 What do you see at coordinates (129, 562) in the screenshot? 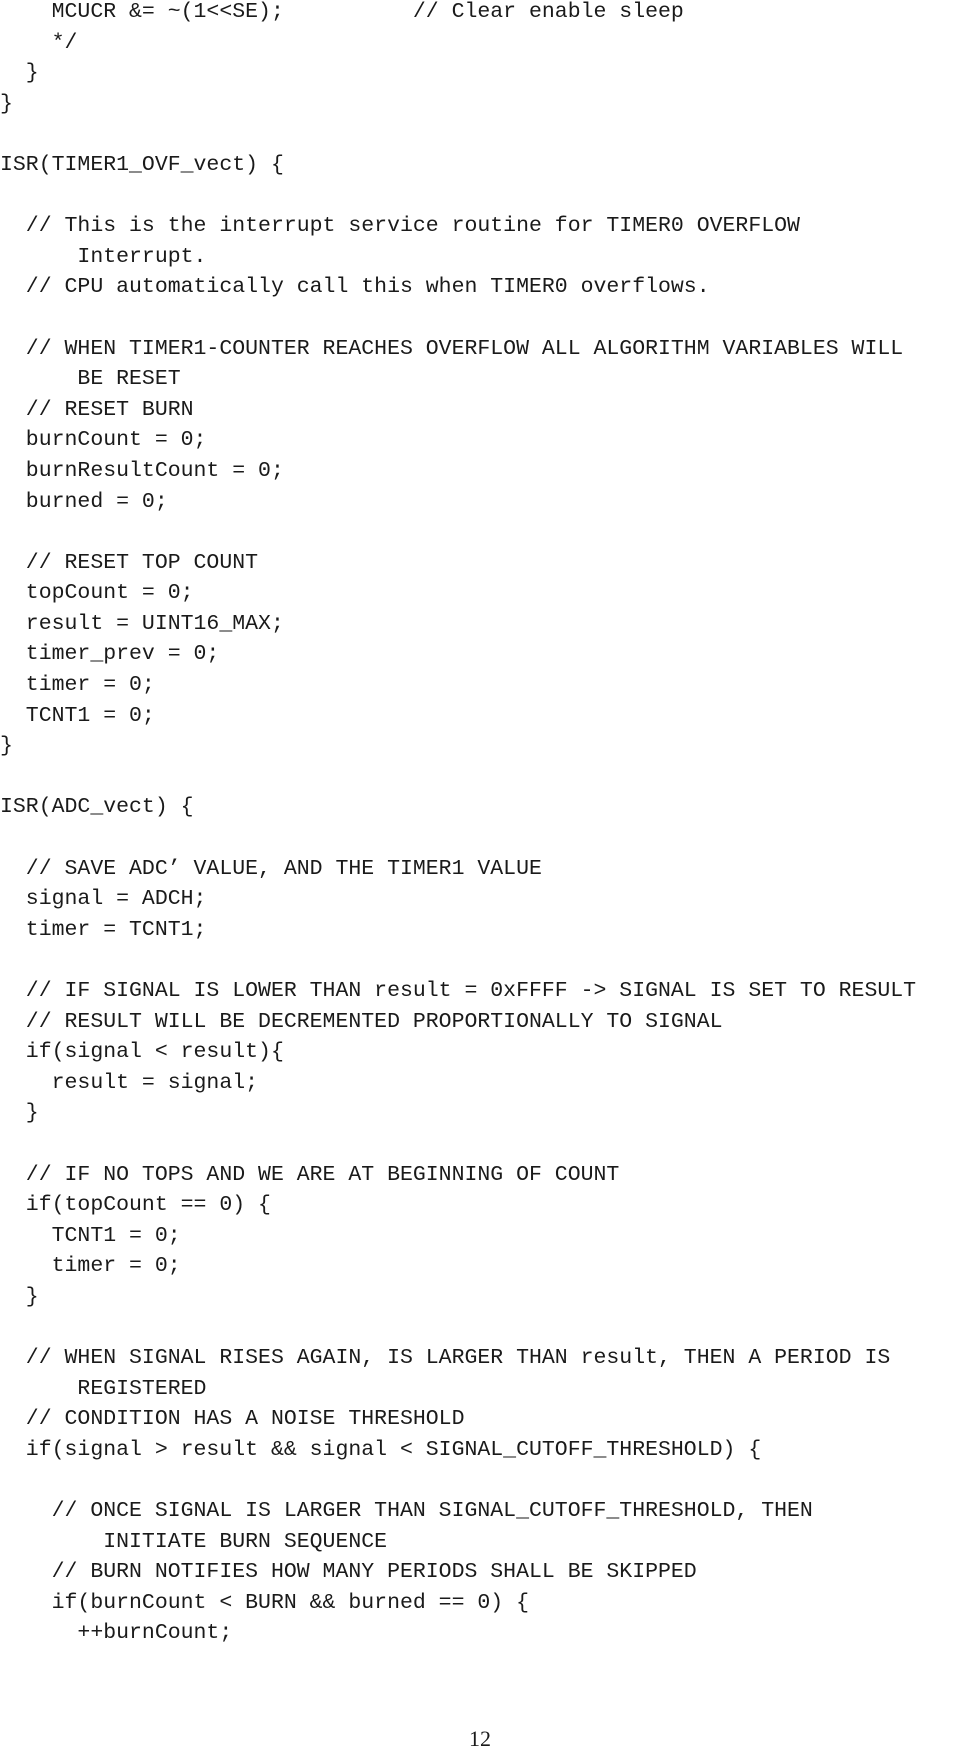
I see `code-line: // RESET TOP COUNT` at bounding box center [129, 562].